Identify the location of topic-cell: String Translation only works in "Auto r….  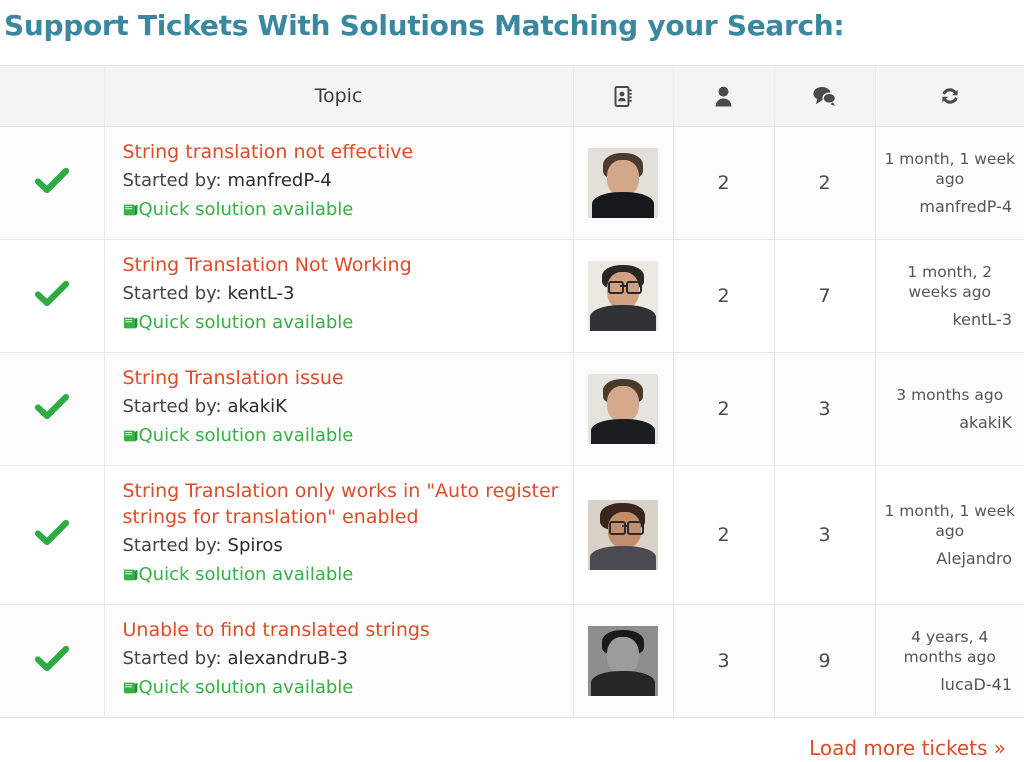
(338, 535).